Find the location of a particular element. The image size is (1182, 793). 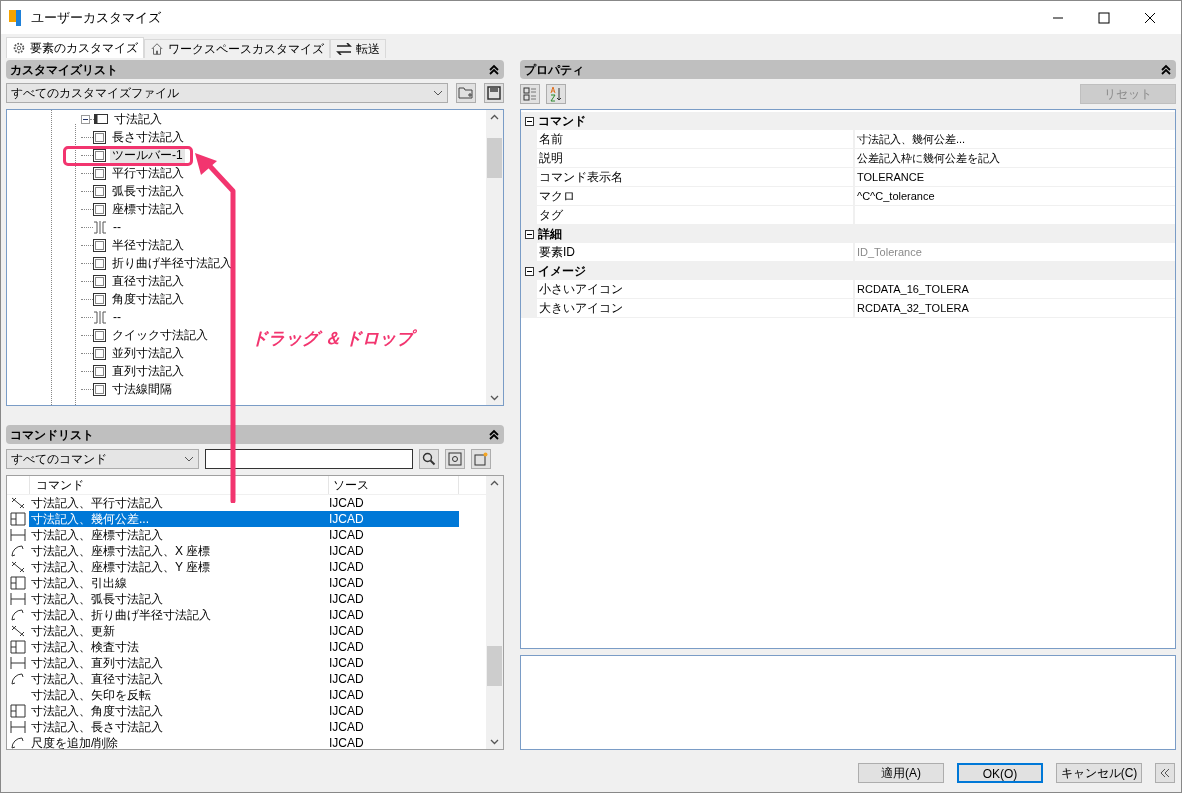

property-value: 公差記入枠に幾何公差を記入 is located at coordinates (1015, 158).